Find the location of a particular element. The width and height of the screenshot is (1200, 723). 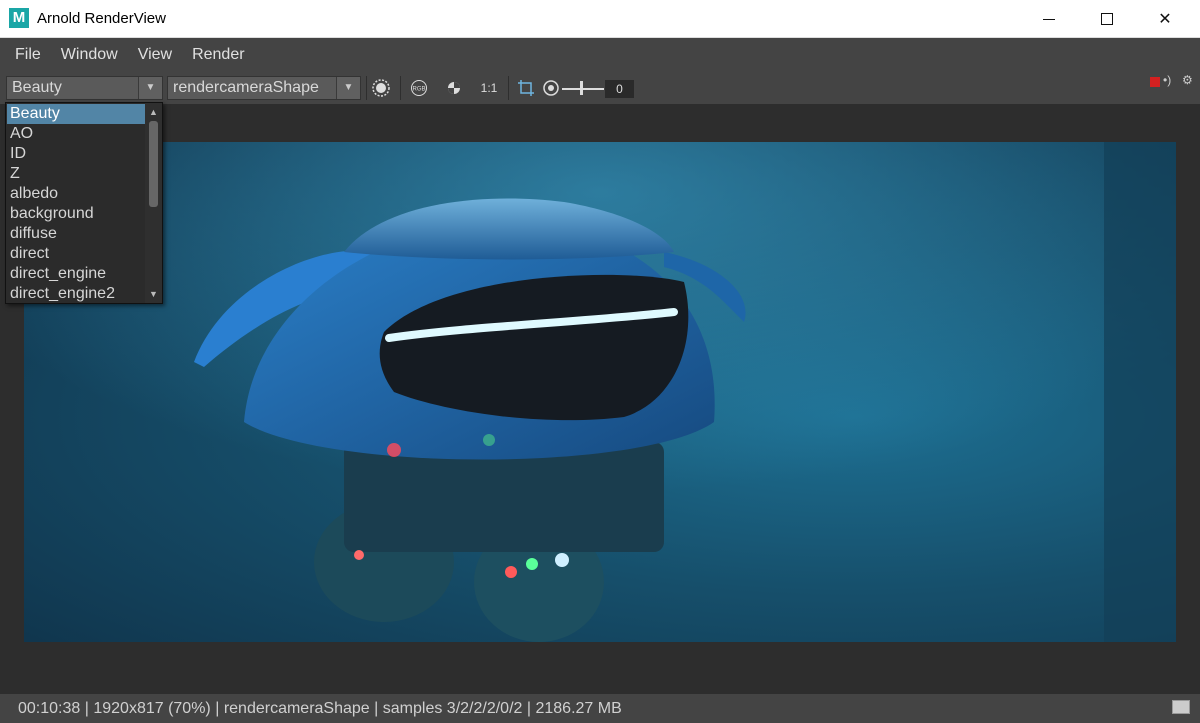

aov-option-direct: direct is located at coordinates (76, 254).